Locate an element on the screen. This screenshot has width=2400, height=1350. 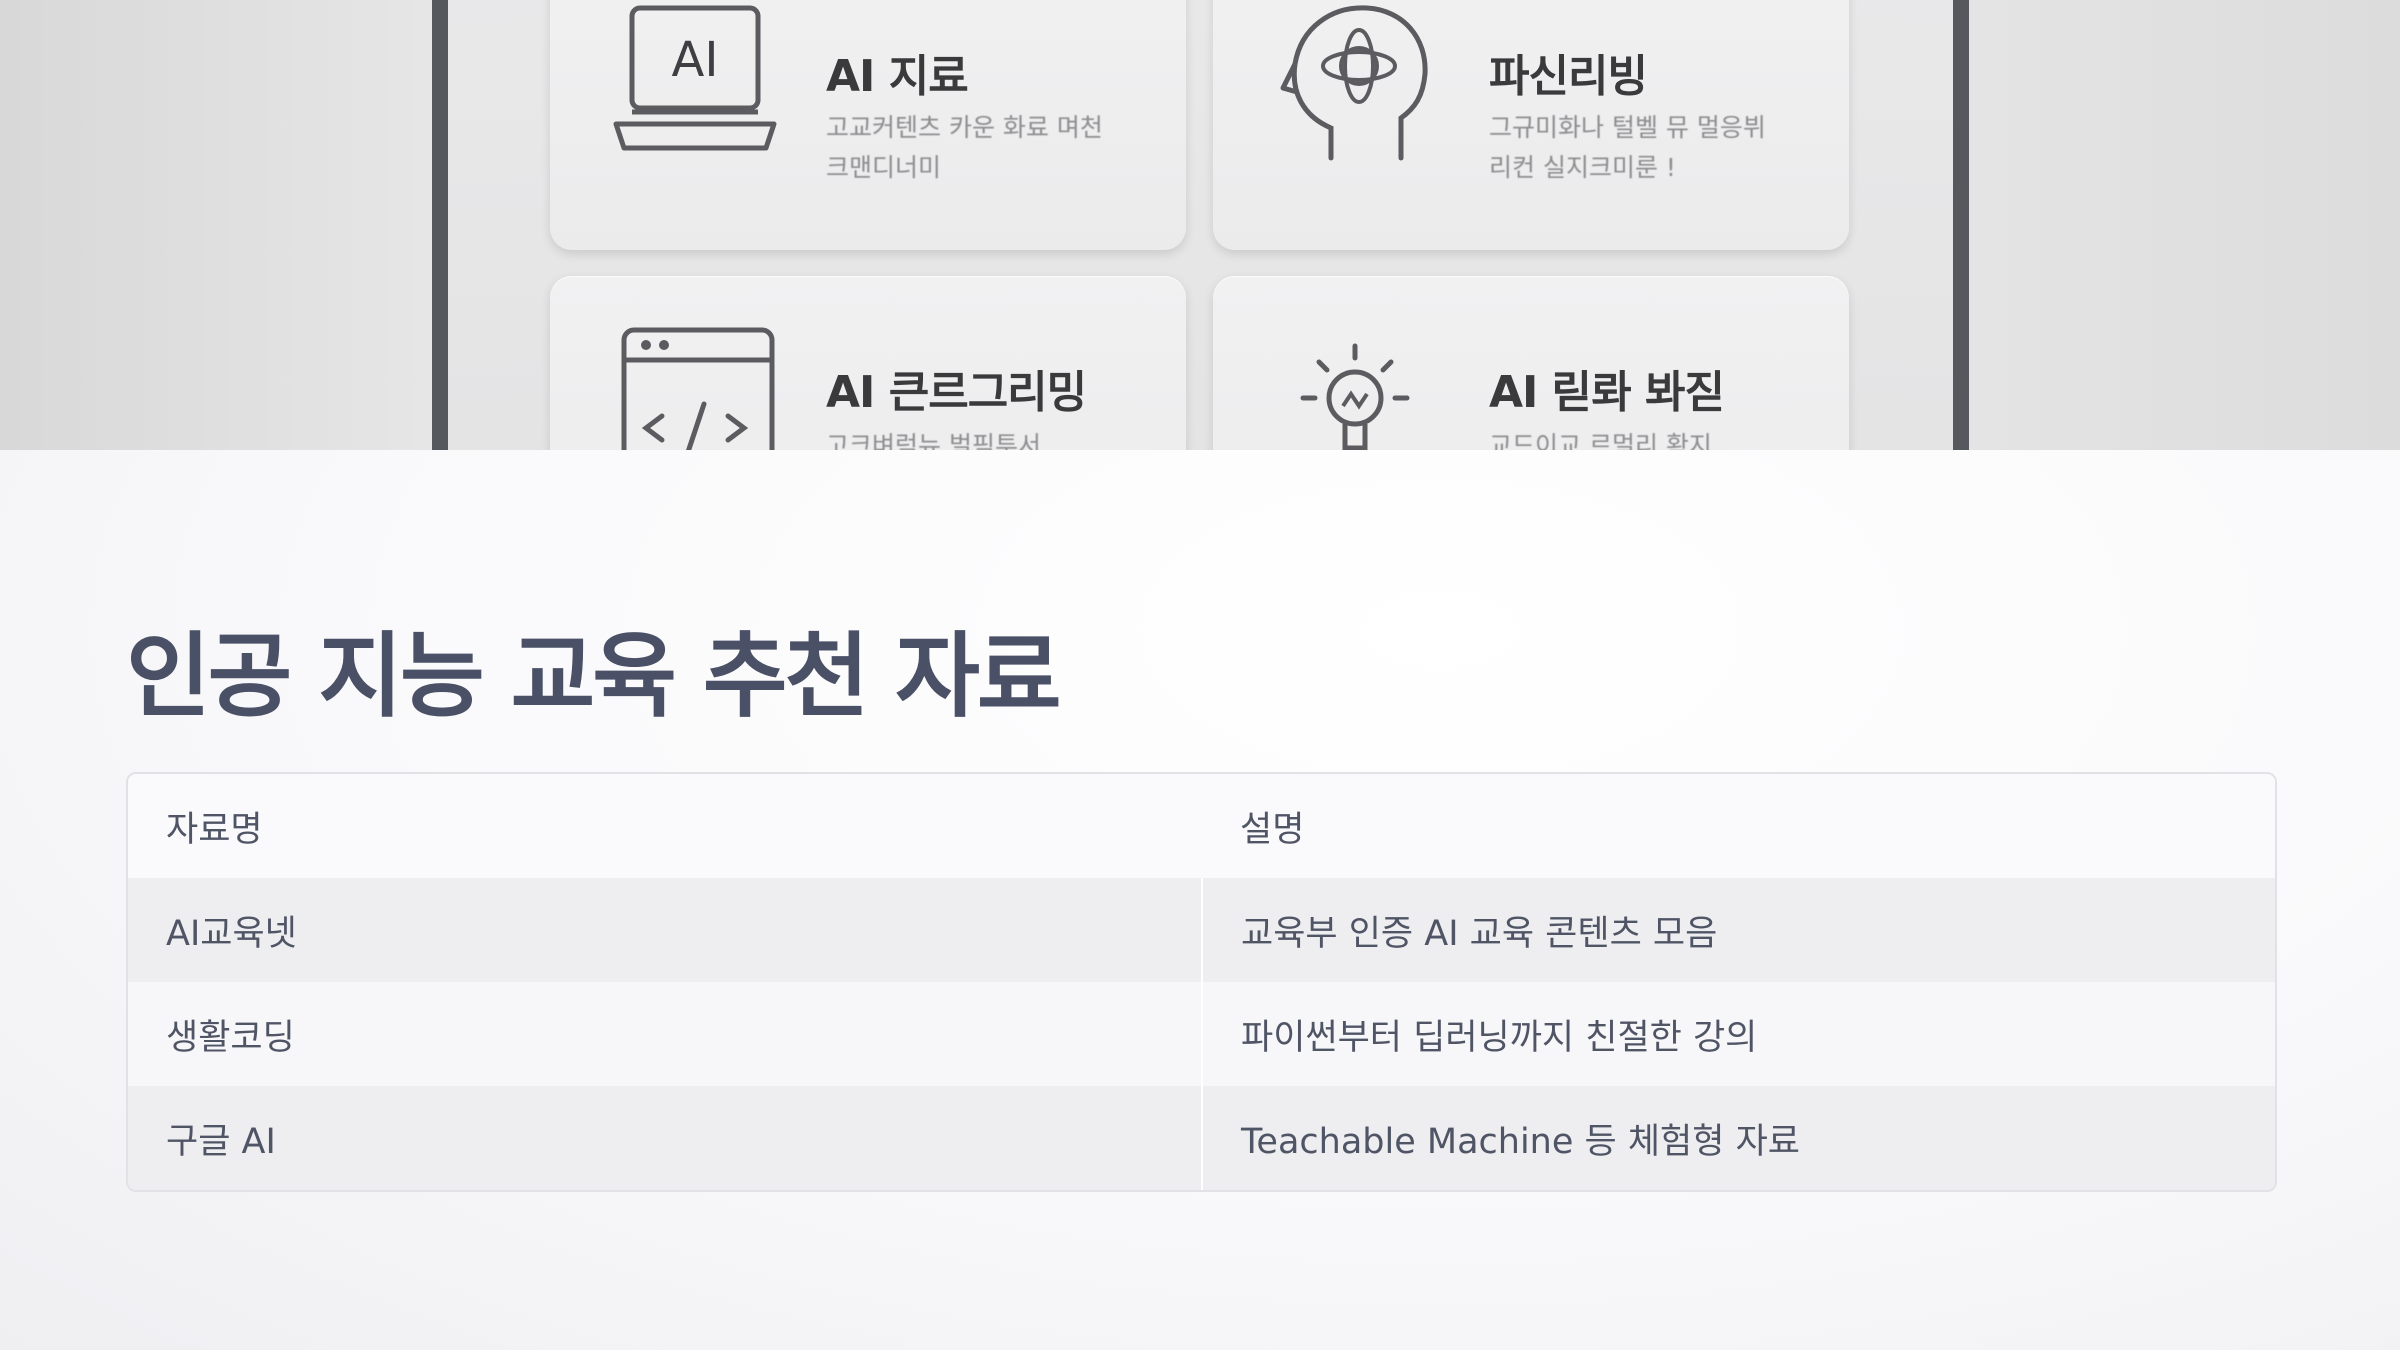
feature-card-brain: 파신리빙 그규미화나 털벨 뮤 멀응뷔 리컨 실지크미룬 ! is located at coordinates (1531, 125).